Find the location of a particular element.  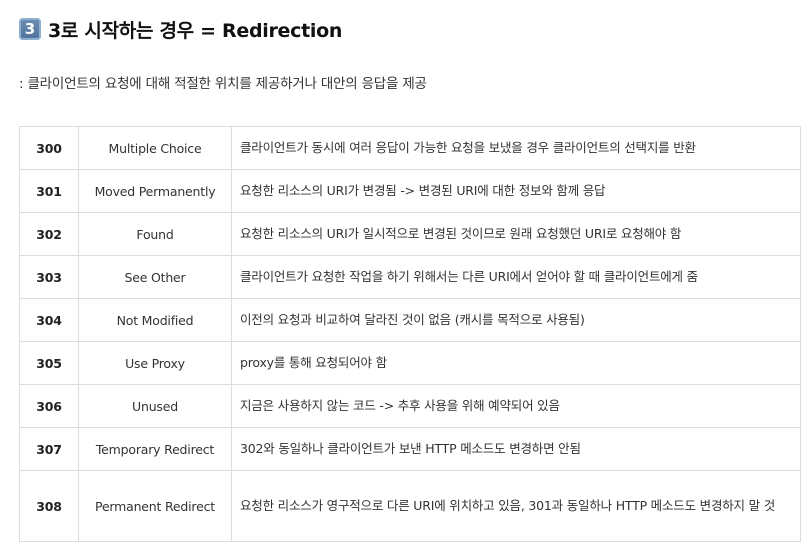

section-heading: 3 3로 시작하는 경우 = Redirection is located at coordinates (180, 29).